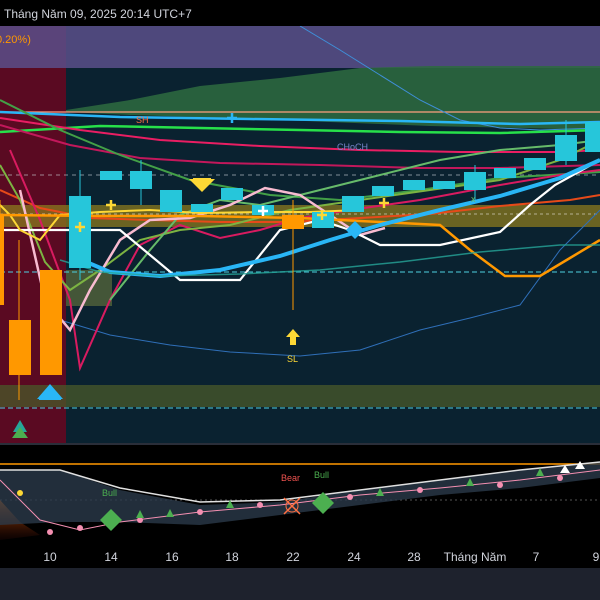  I want to click on time-tick: 18, so click(232, 557).